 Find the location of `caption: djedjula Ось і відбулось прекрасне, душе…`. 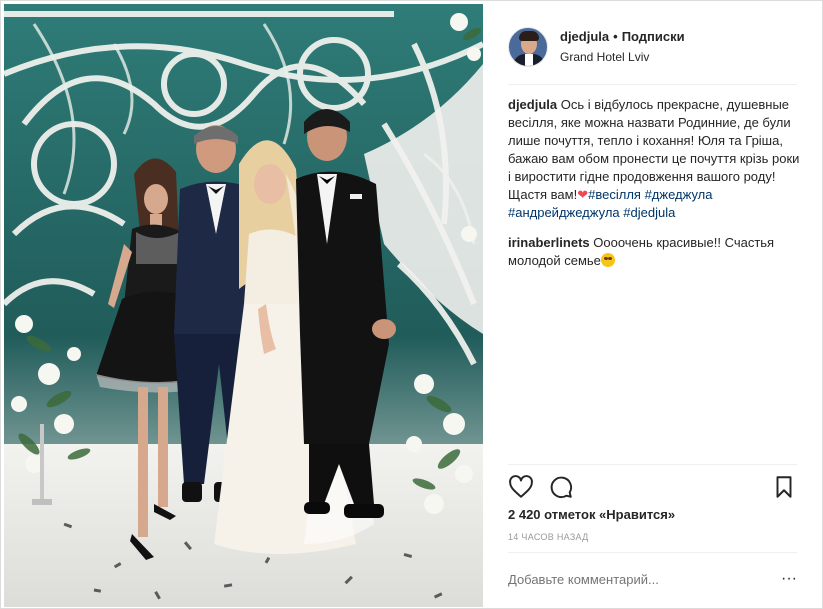

caption: djedjula Ось і відбулось прекрасне, душе… is located at coordinates (655, 159).